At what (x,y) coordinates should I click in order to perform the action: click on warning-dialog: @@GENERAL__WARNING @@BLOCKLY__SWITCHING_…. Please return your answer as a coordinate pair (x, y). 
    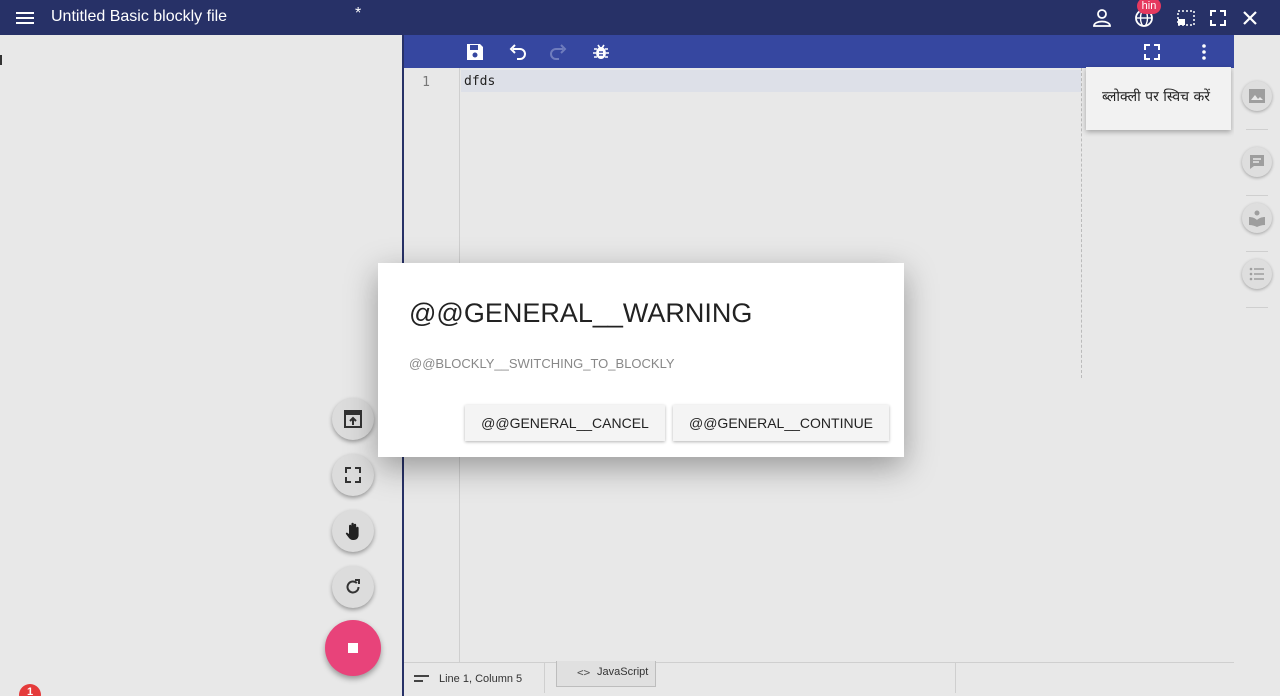
    Looking at the image, I should click on (641, 360).